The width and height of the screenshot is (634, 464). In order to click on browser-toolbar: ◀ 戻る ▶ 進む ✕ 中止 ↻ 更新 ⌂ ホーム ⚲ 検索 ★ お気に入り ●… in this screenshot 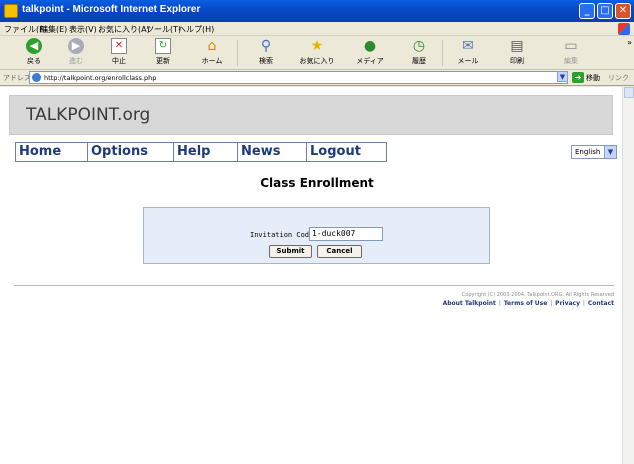, I will do `click(317, 53)`.